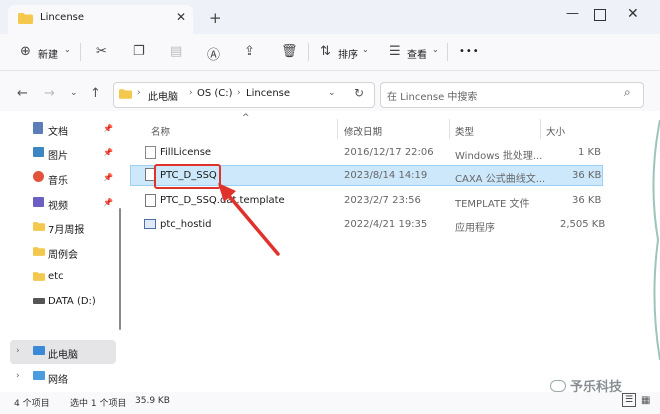 Image resolution: width=660 pixels, height=414 pixels. I want to click on sidebar-item-network: 网络, so click(58, 378).